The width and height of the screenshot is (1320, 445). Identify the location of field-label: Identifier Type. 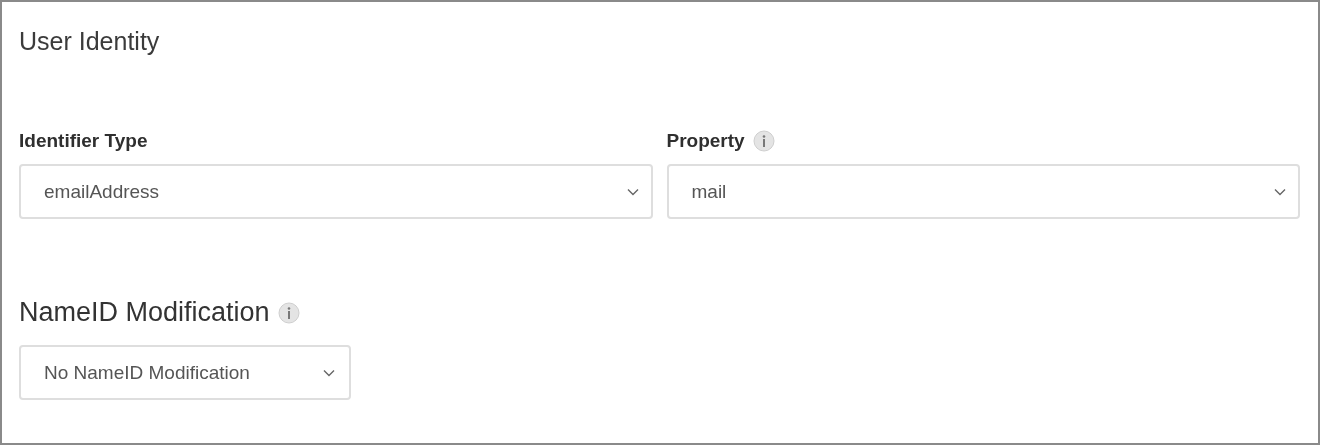
(83, 141).